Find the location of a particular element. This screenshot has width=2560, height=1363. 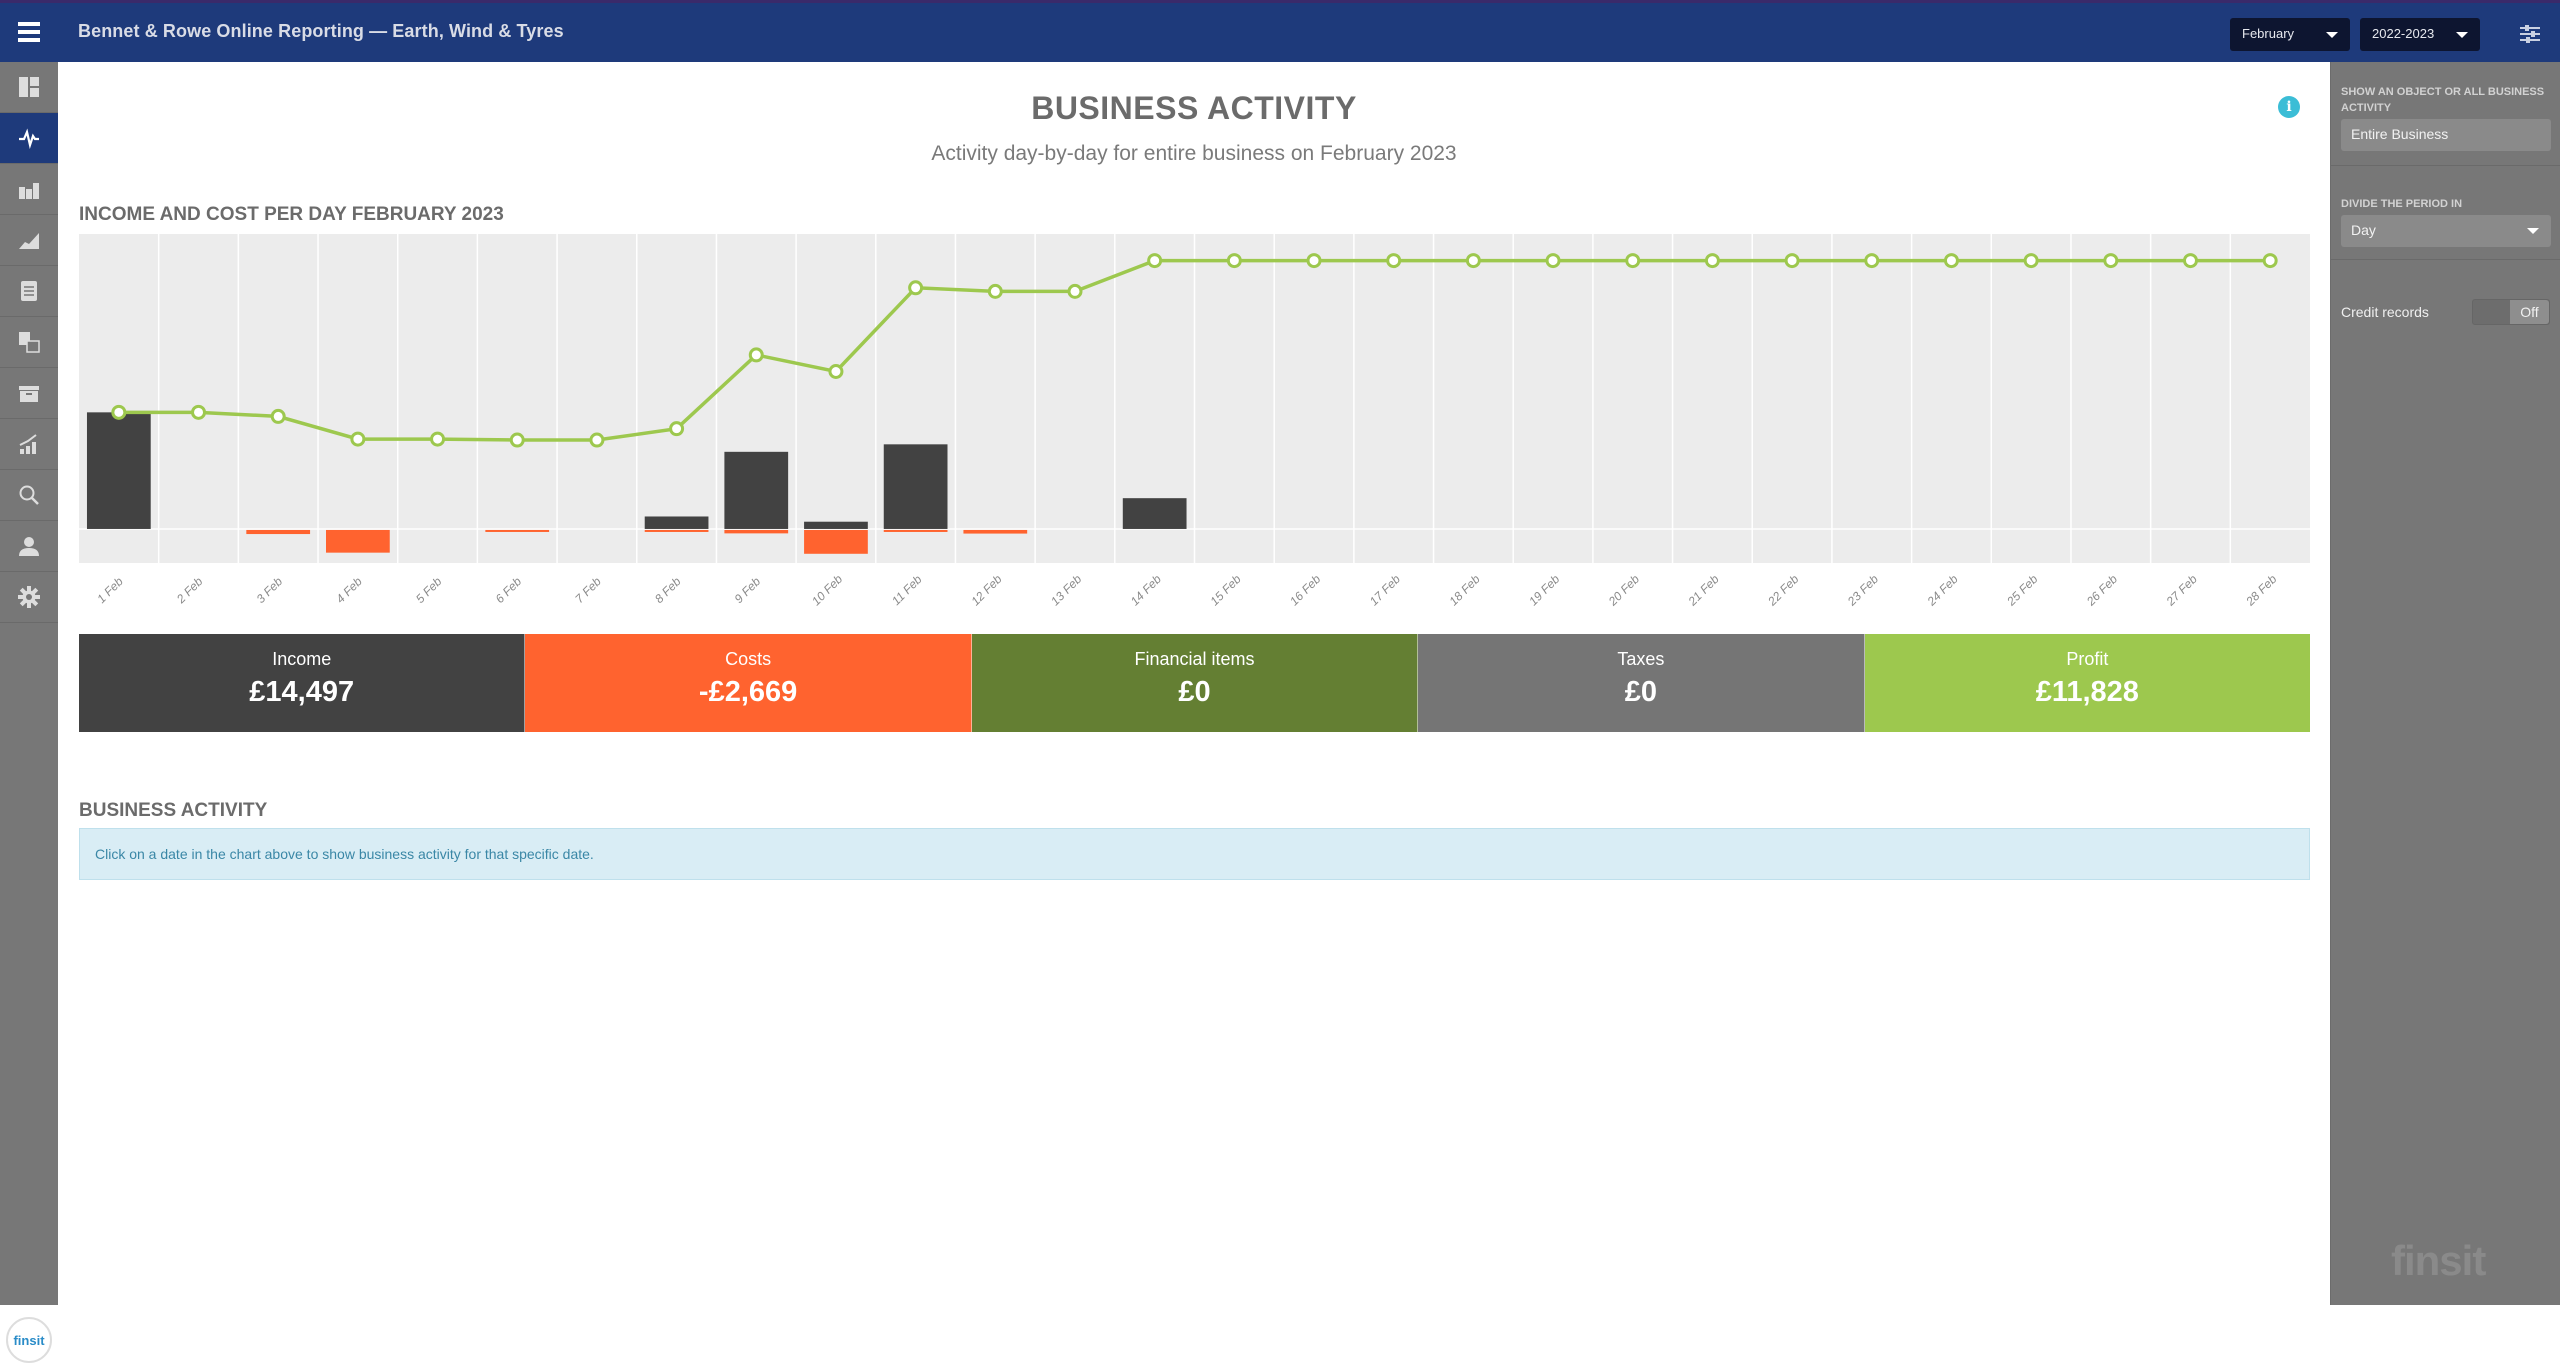

area-chart-icon is located at coordinates (29, 241).